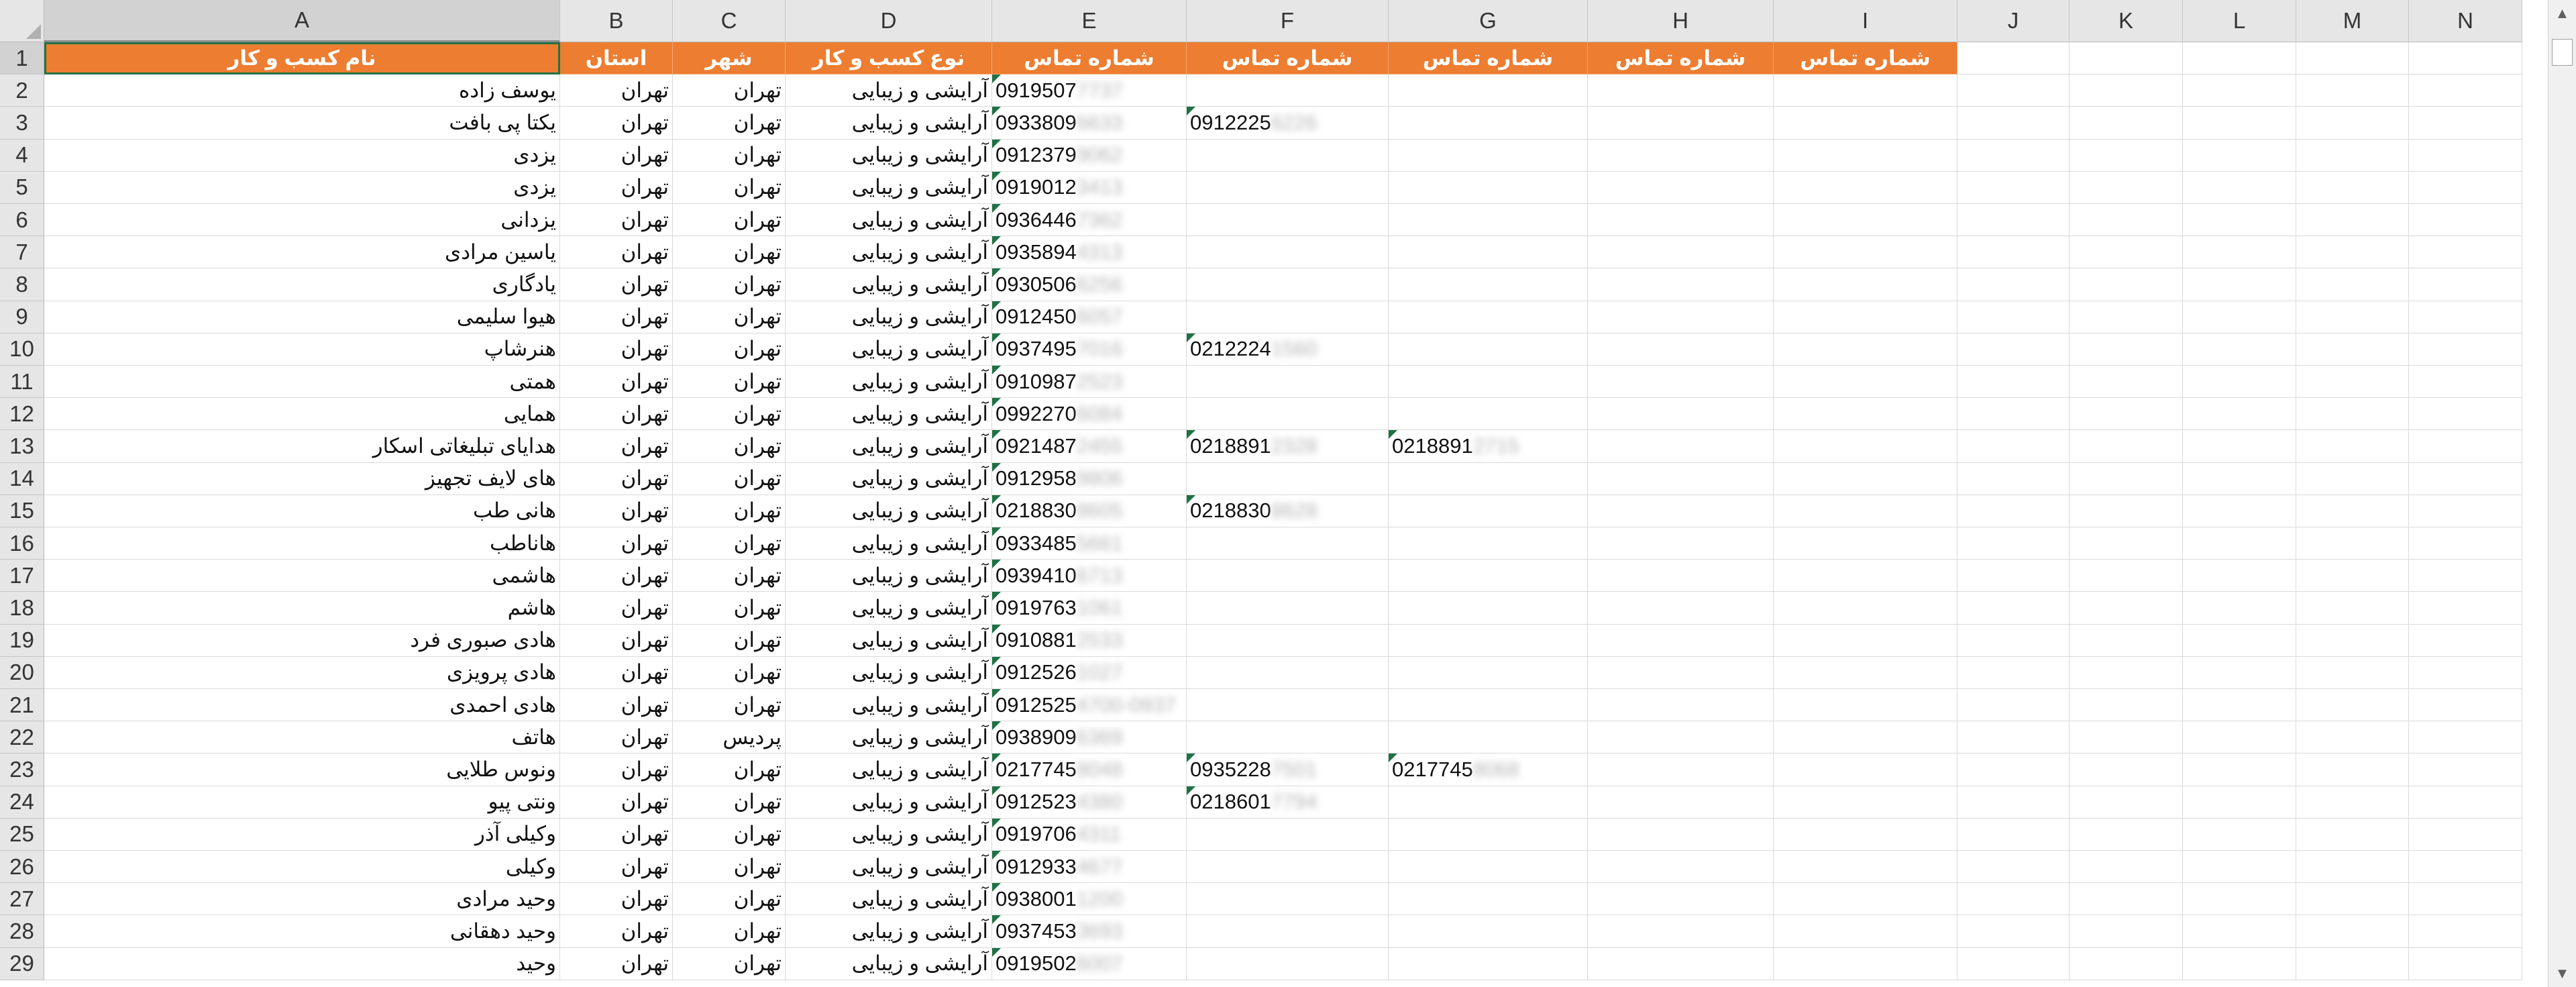 The height and width of the screenshot is (987, 2576). What do you see at coordinates (302, 155) in the screenshot?
I see `business-name-cell: یزدی` at bounding box center [302, 155].